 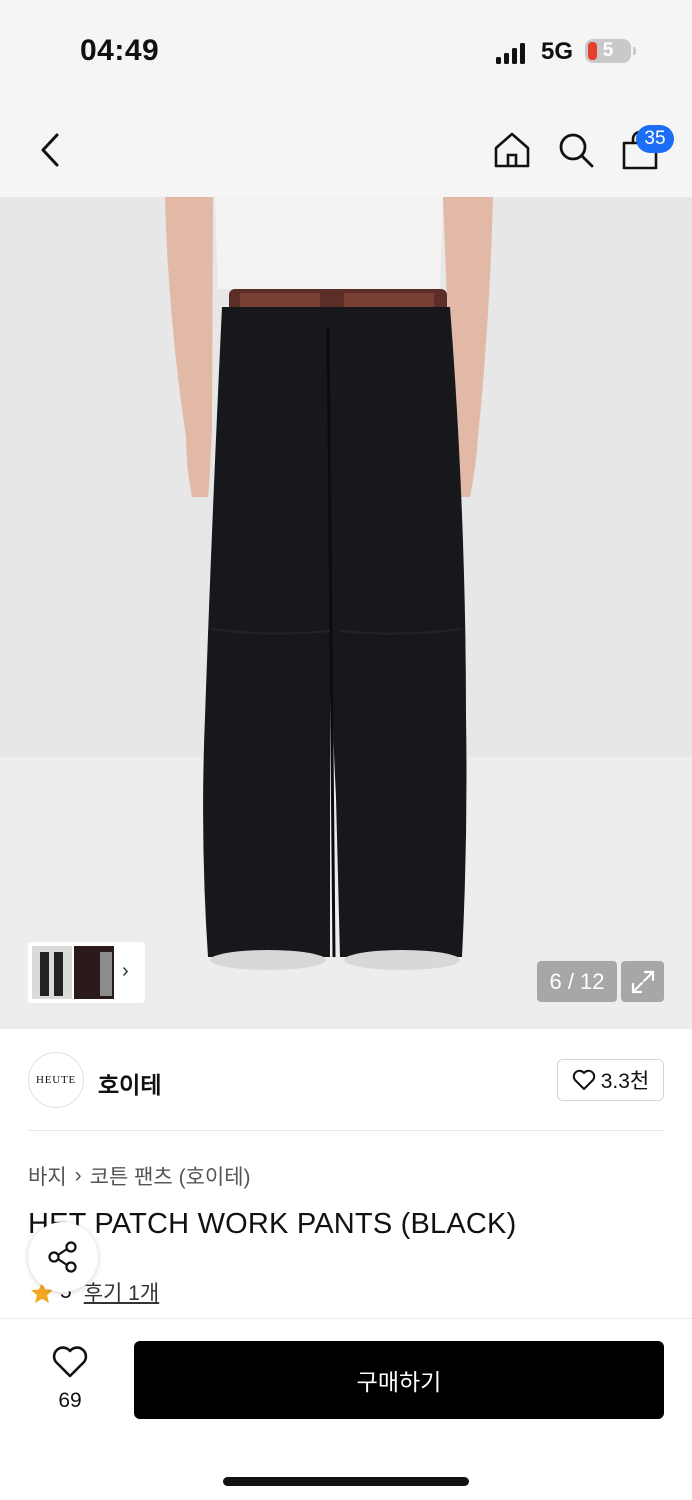 What do you see at coordinates (170, 1176) in the screenshot?
I see `breadcrumb-current: 코튼 팬츠 (호이테)` at bounding box center [170, 1176].